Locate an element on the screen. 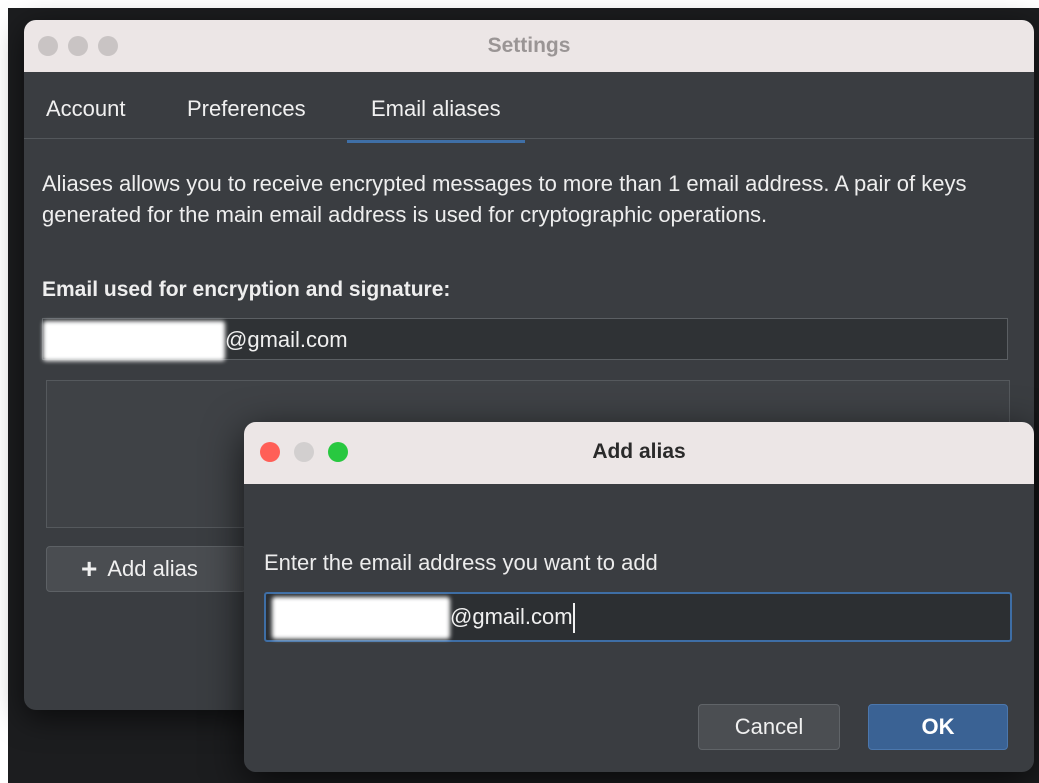  settings-tabs: Account Preferences Email aliases is located at coordinates (529, 107).